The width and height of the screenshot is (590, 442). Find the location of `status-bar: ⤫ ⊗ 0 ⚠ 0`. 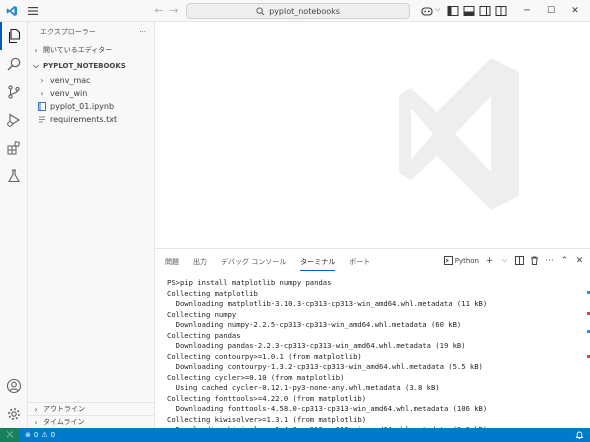

status-bar: ⤫ ⊗ 0 ⚠ 0 is located at coordinates (295, 435).